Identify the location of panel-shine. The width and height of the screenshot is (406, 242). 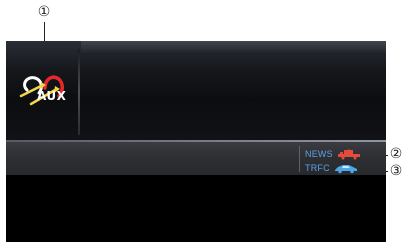
(233, 48).